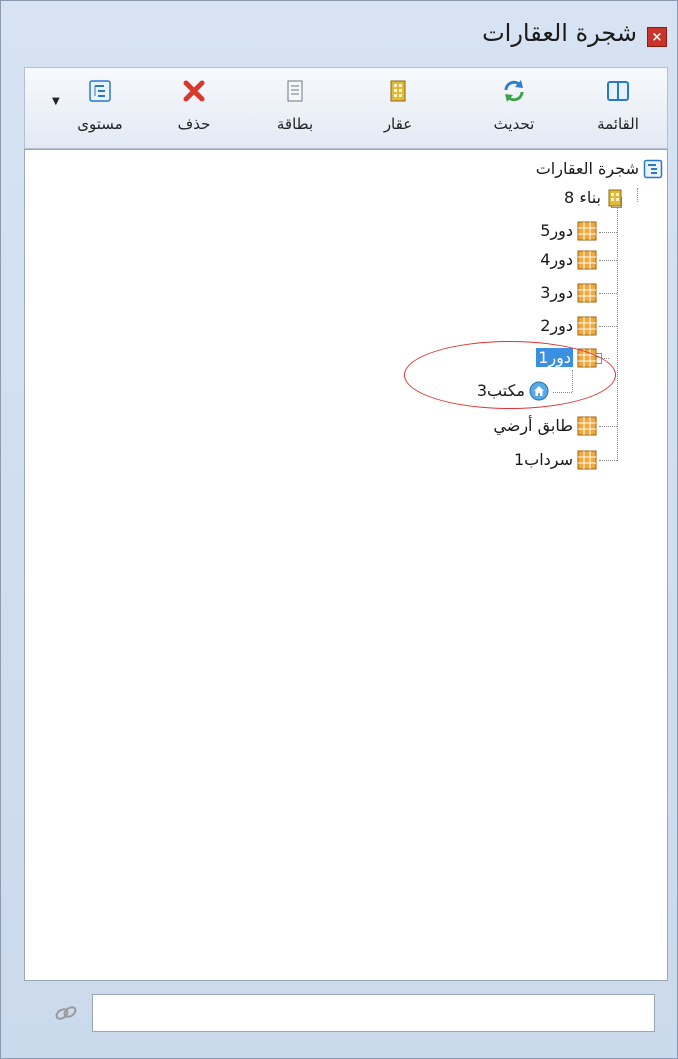 Image resolution: width=678 pixels, height=1059 pixels. What do you see at coordinates (554, 357) in the screenshot?
I see `tree-item-label: دور1` at bounding box center [554, 357].